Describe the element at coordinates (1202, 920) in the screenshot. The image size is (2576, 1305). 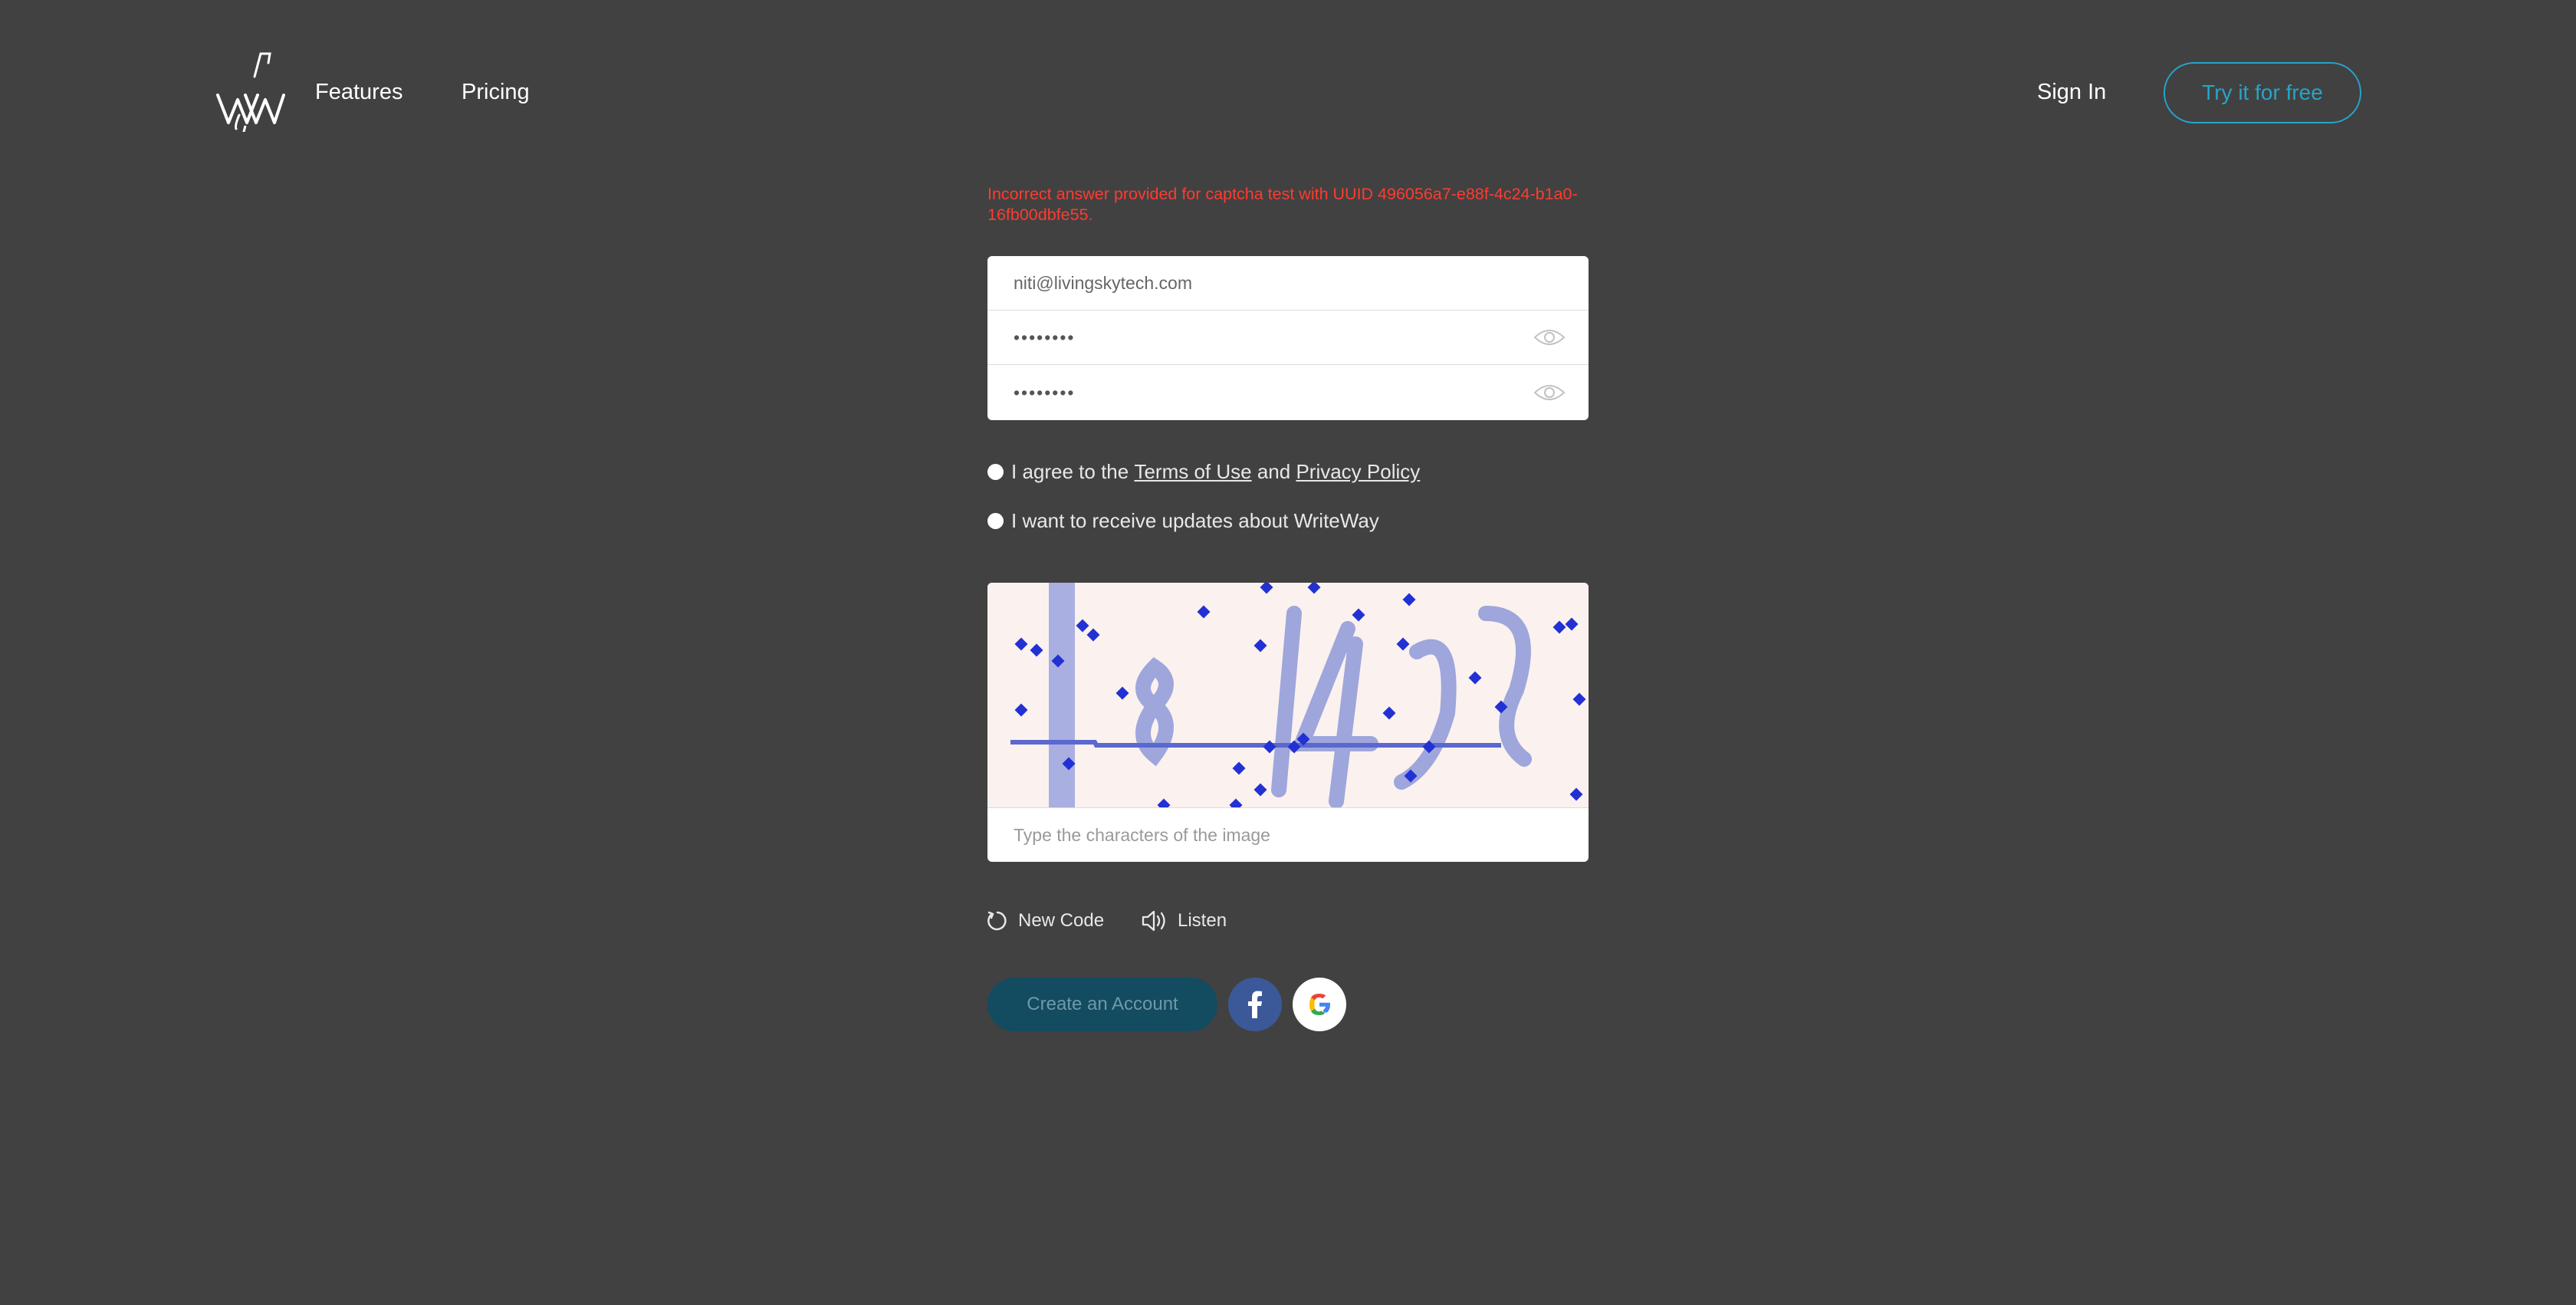
I see `listen-label: Listen` at that location.